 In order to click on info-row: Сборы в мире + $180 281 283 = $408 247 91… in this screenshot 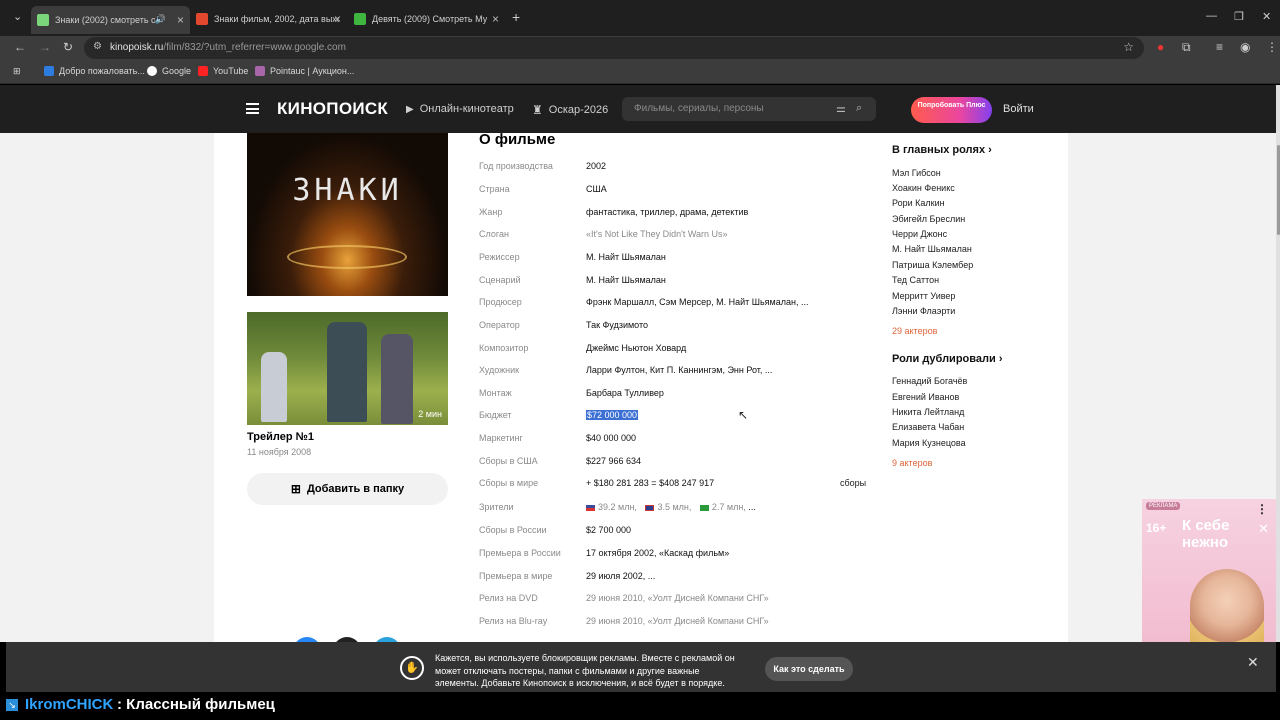, I will do `click(673, 483)`.